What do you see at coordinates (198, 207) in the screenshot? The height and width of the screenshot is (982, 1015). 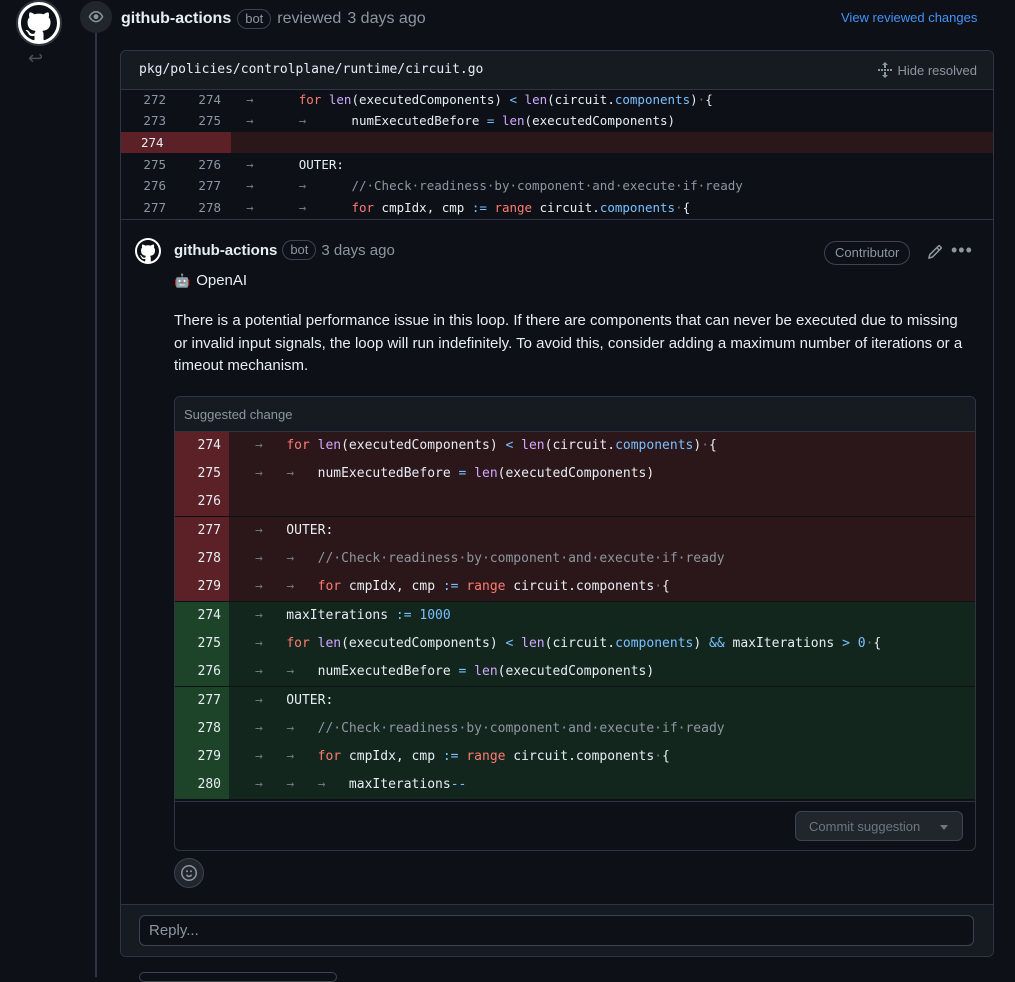 I see `new-line-number: 278` at bounding box center [198, 207].